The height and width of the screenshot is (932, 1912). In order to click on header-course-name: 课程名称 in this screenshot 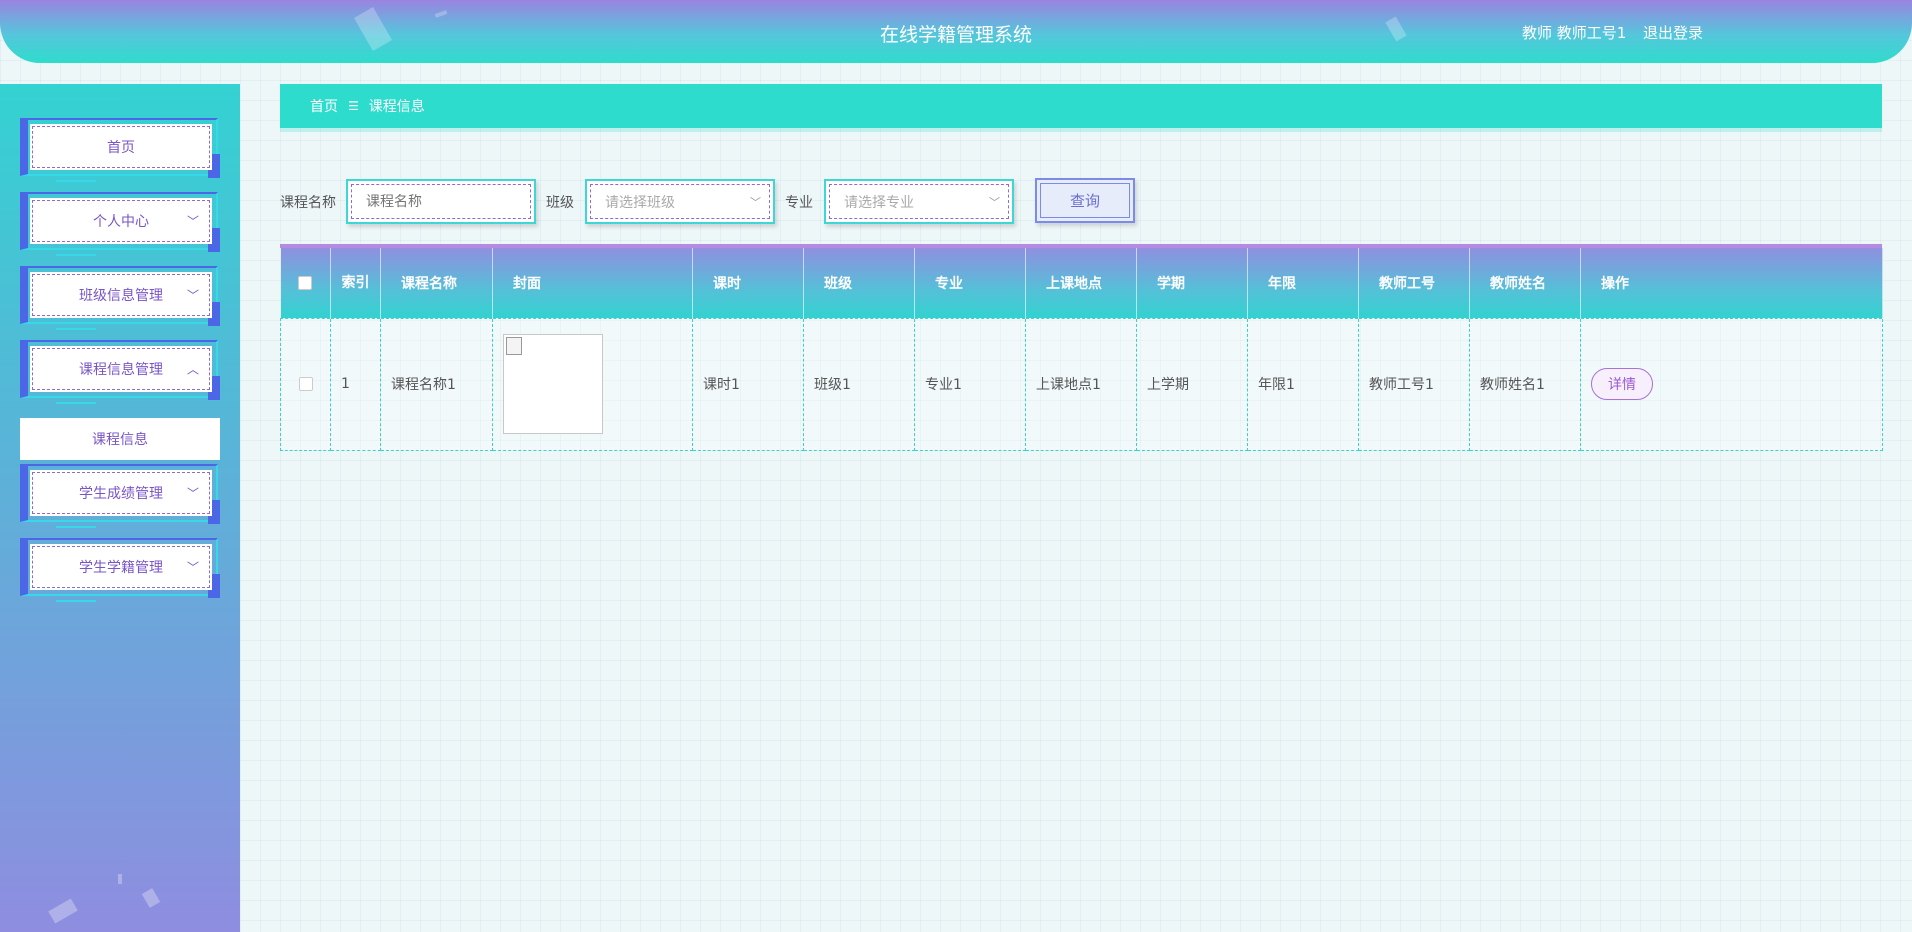, I will do `click(436, 283)`.